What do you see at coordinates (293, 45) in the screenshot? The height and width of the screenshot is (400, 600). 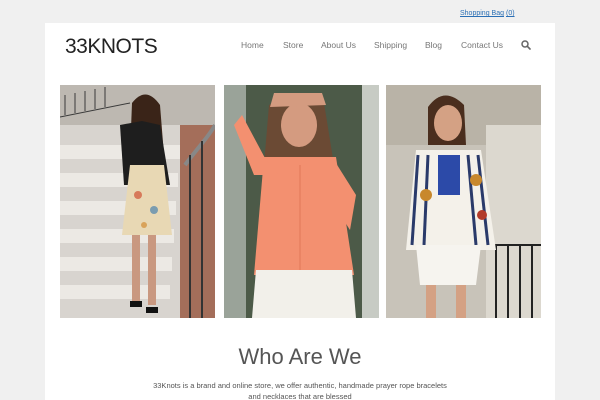 I see `nav-store: Store` at bounding box center [293, 45].